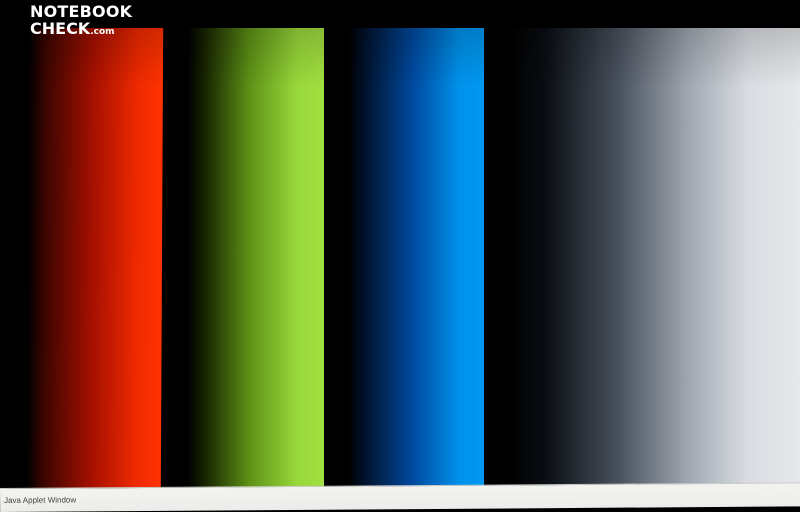 This screenshot has height=512, width=800. What do you see at coordinates (81, 11) in the screenshot?
I see `logo-line-1: NOTEBOOK` at bounding box center [81, 11].